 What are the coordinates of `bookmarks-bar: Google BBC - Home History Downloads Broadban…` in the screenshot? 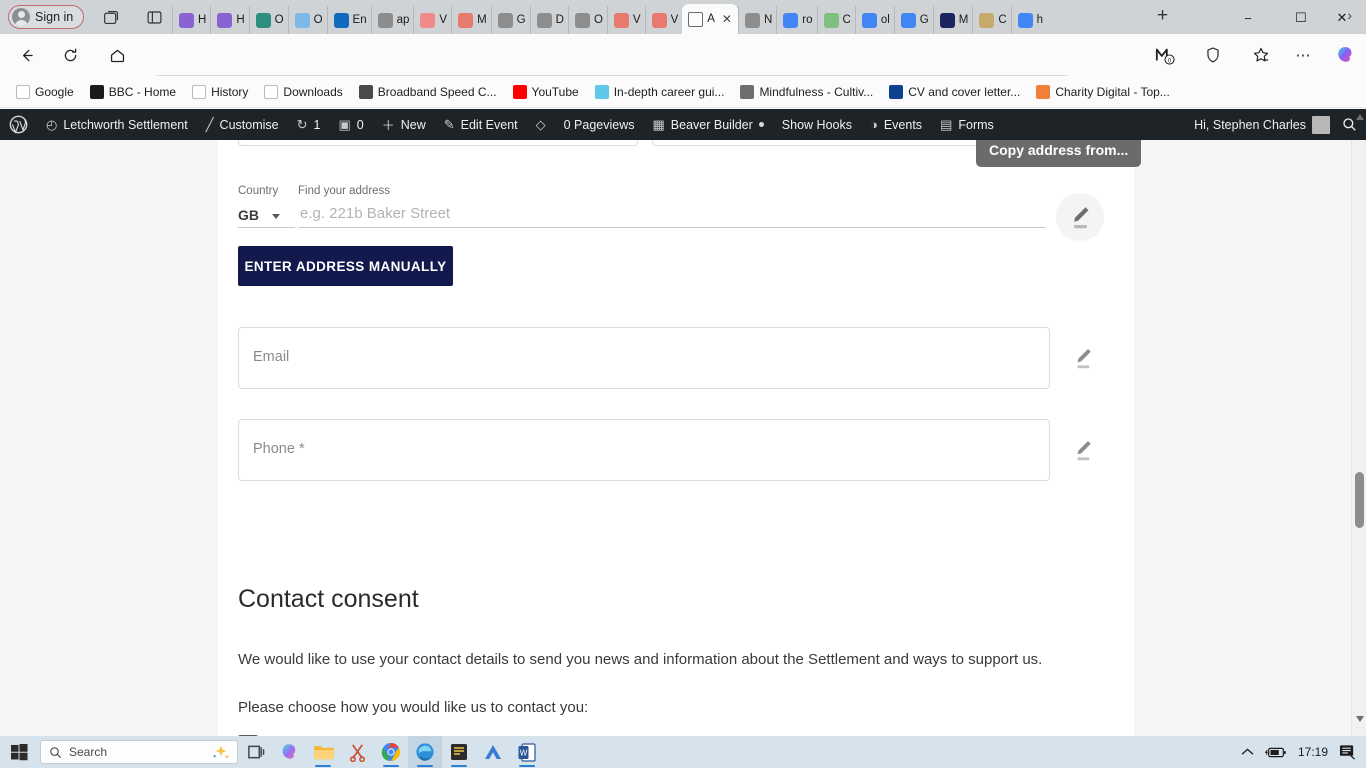 It's located at (683, 92).